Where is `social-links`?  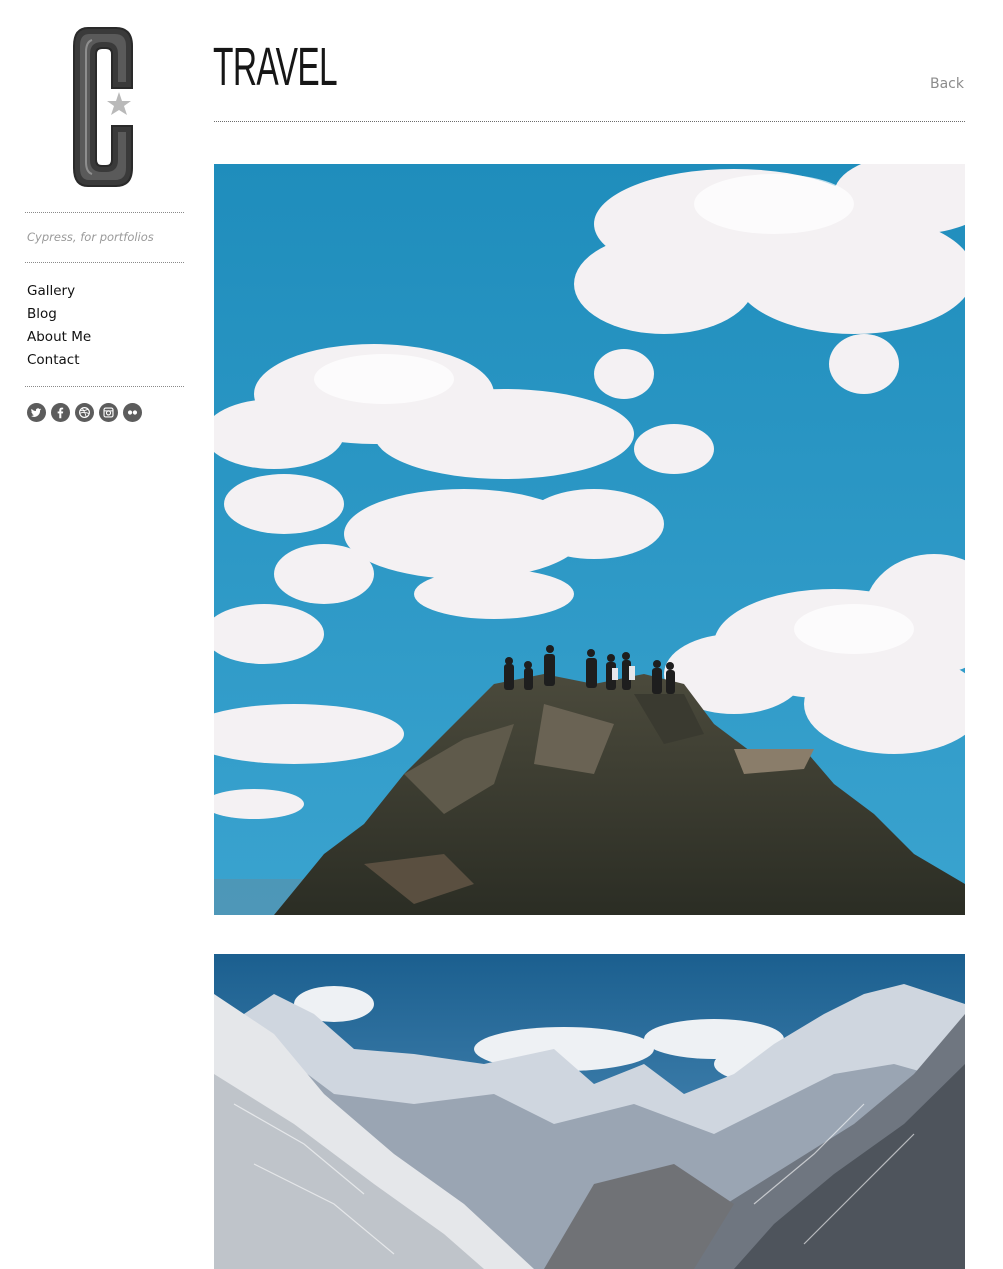 social-links is located at coordinates (84, 412).